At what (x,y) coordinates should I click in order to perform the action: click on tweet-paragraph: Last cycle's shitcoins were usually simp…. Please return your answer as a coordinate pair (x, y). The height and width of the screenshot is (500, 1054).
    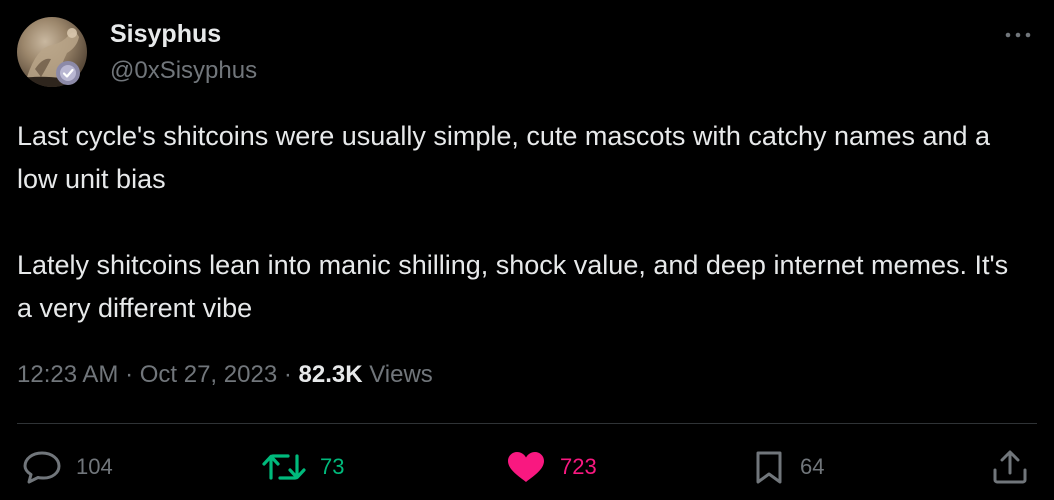
    Looking at the image, I should click on (504, 157).